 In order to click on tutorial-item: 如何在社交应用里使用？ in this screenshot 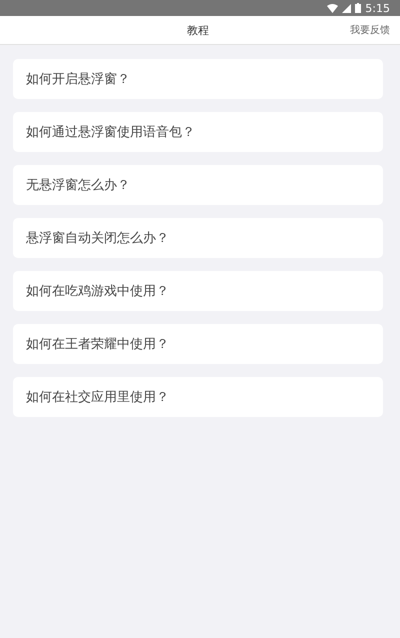, I will do `click(198, 397)`.